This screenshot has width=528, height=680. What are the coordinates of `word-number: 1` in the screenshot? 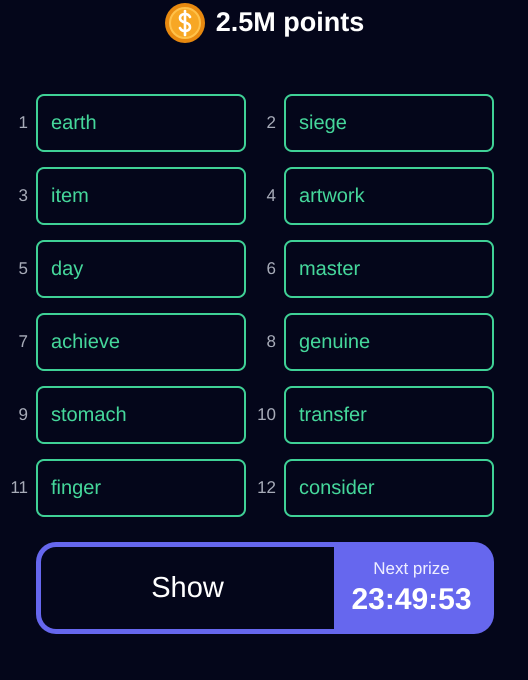 It's located at (23, 123).